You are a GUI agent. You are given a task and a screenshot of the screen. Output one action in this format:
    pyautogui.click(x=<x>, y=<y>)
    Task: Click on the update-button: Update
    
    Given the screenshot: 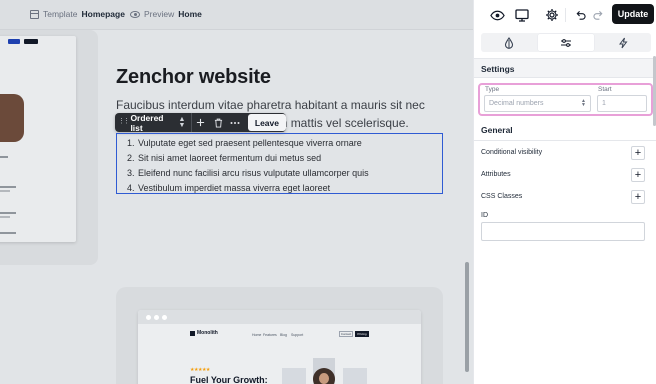 What is the action you would take?
    pyautogui.click(x=633, y=14)
    